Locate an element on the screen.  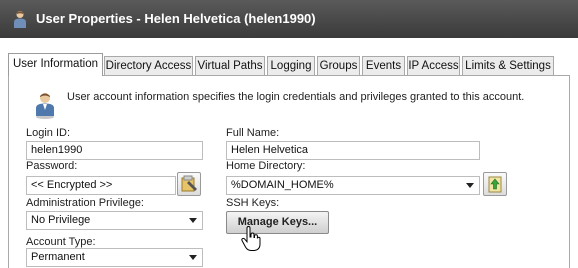
password-edit-button is located at coordinates (189, 184).